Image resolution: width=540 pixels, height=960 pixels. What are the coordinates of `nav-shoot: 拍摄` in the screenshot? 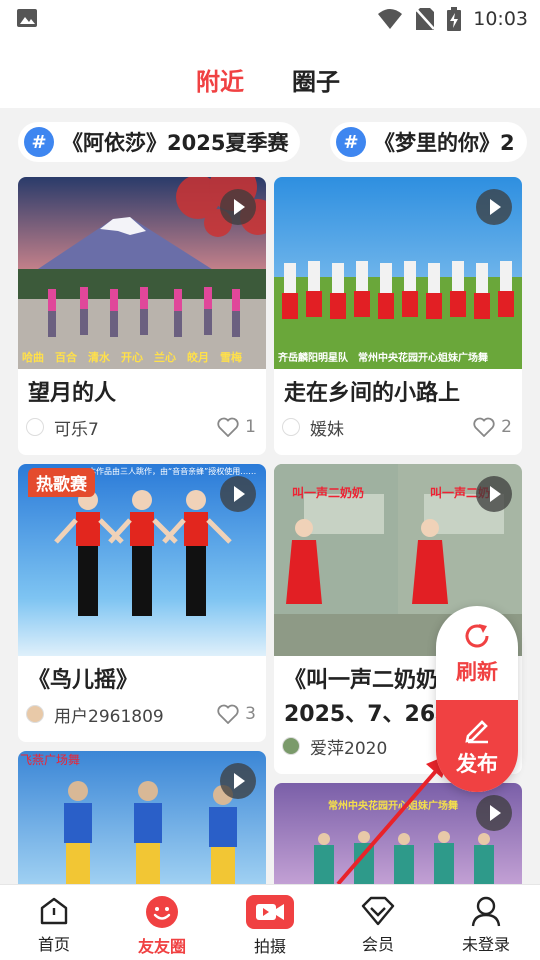 It's located at (270, 922).